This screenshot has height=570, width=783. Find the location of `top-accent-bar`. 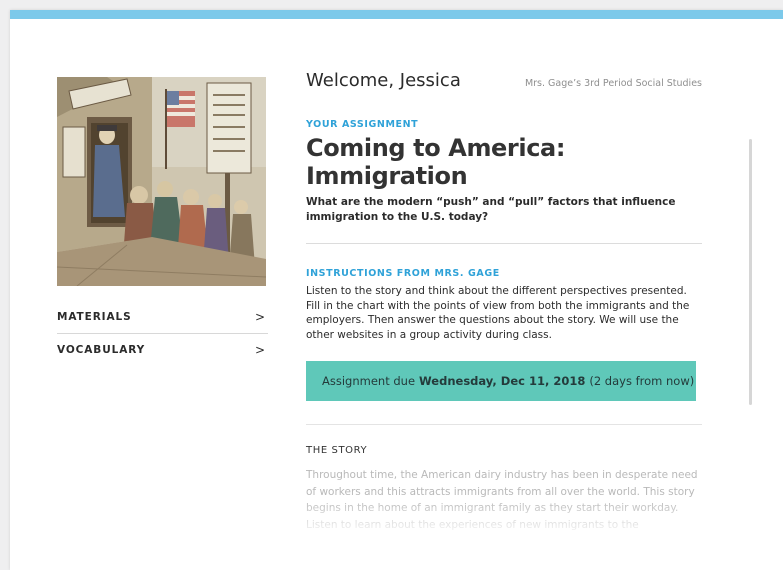

top-accent-bar is located at coordinates (396, 14).